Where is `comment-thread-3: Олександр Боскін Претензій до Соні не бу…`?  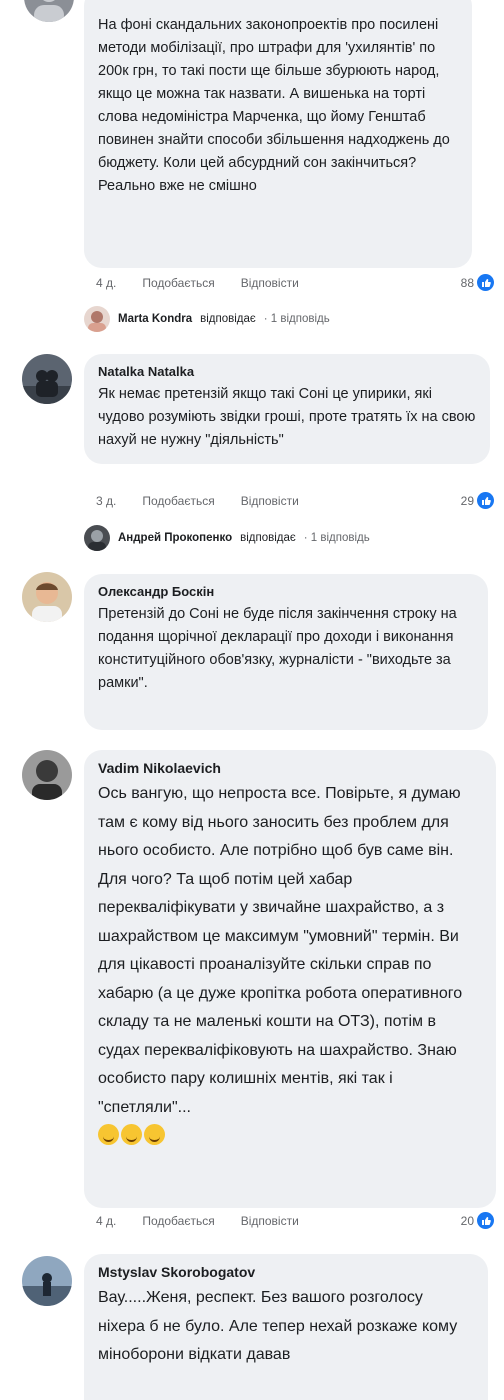
comment-thread-3: Олександр Боскін Претензій до Соні не бу… is located at coordinates (252, 645).